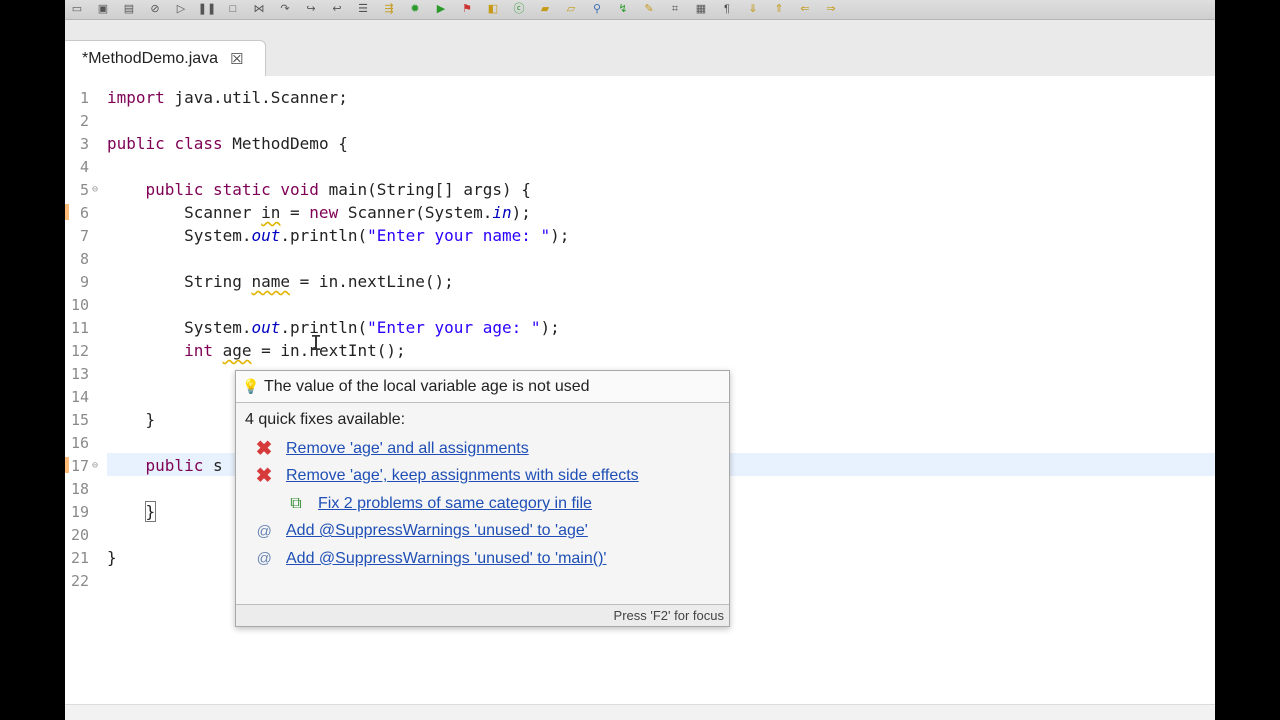 Image resolution: width=1280 pixels, height=720 pixels. What do you see at coordinates (325, 419) in the screenshot?
I see `quick-fix-count: 4 quick fixes available:` at bounding box center [325, 419].